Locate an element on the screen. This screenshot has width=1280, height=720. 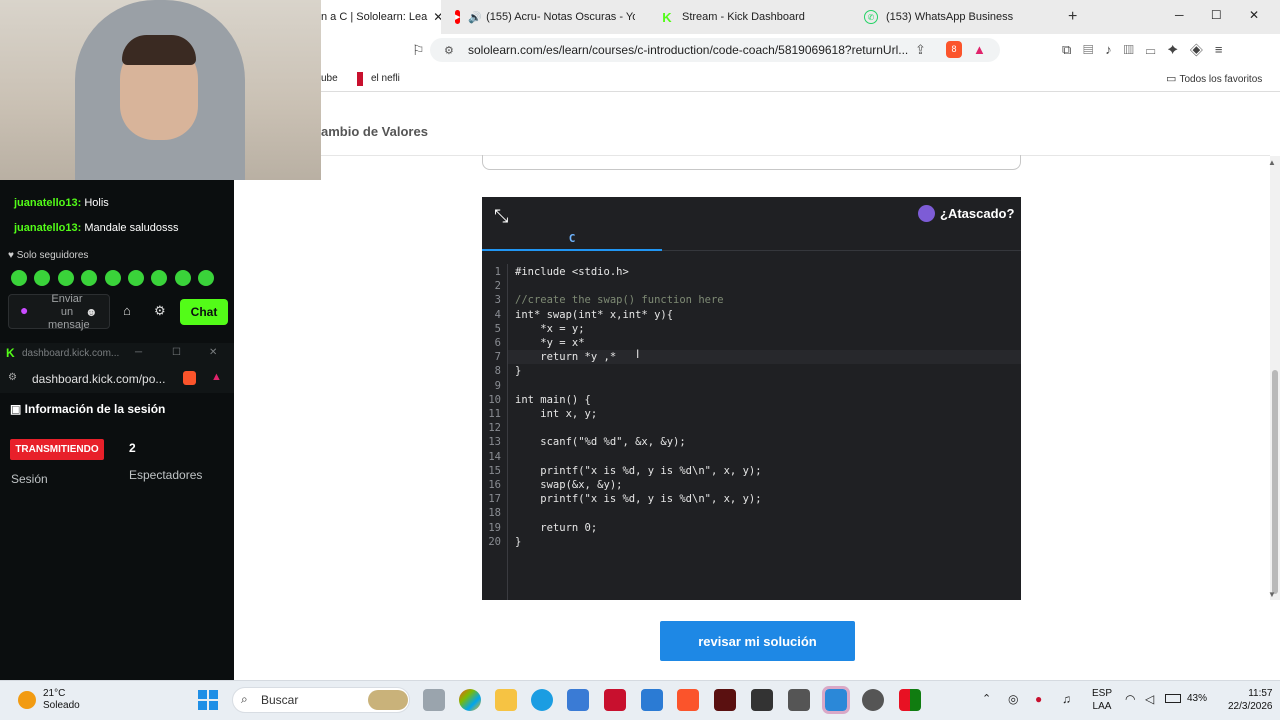
code-line: scanf("%d %d", &x, &y); is located at coordinates (600, 442).